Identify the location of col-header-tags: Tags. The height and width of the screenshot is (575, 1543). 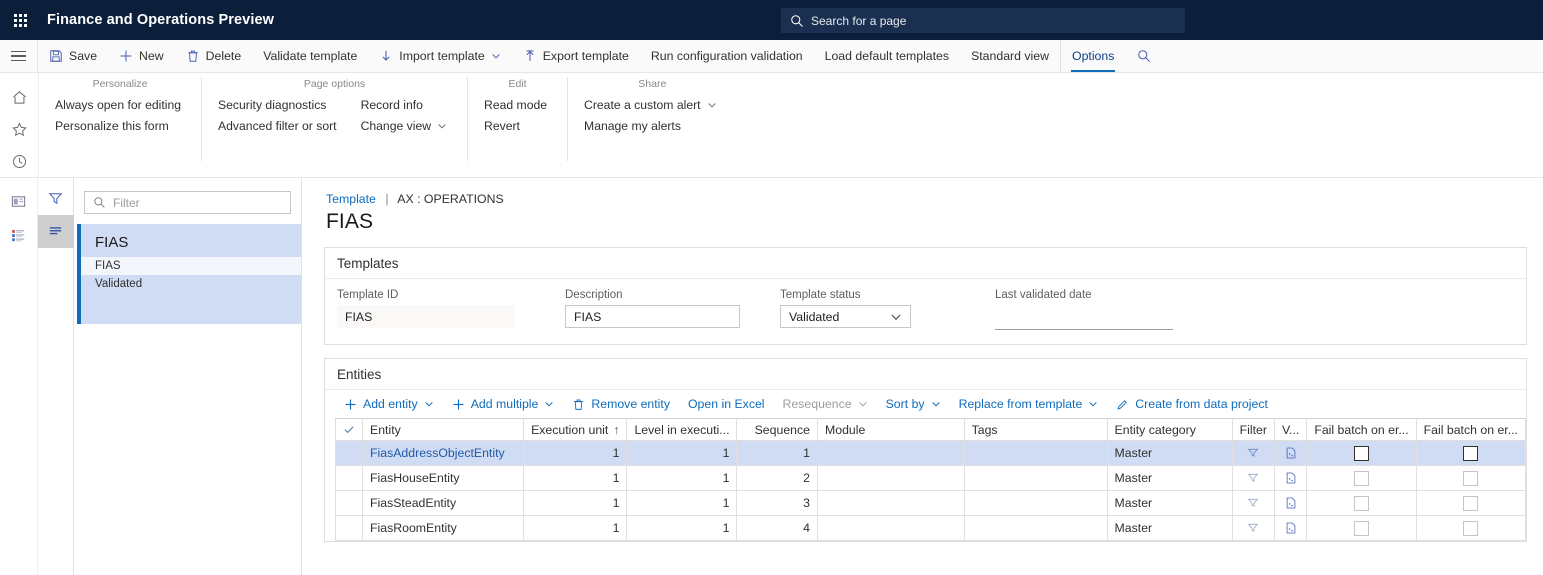
(1035, 429).